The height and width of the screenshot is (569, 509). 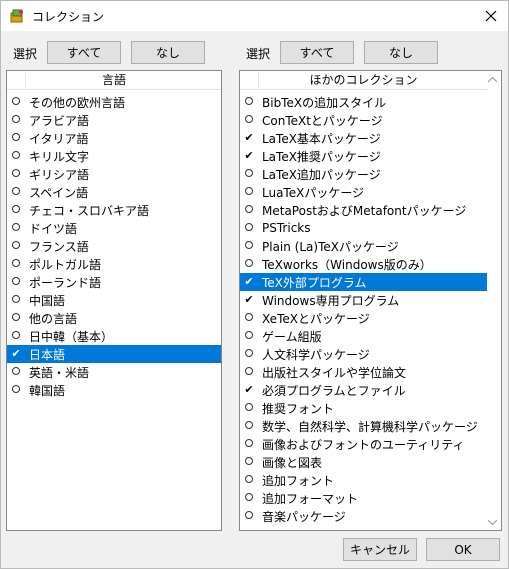 I want to click on collection-item: XeTeXとパッケージ, so click(x=363, y=318).